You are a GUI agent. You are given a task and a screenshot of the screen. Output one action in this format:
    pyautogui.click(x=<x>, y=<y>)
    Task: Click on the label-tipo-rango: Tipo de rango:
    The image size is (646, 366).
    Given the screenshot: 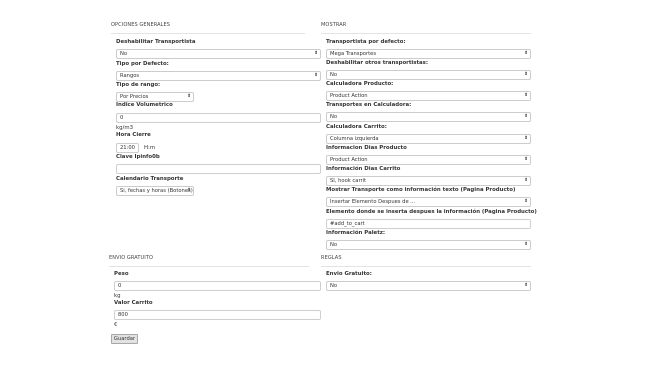 What is the action you would take?
    pyautogui.click(x=138, y=85)
    